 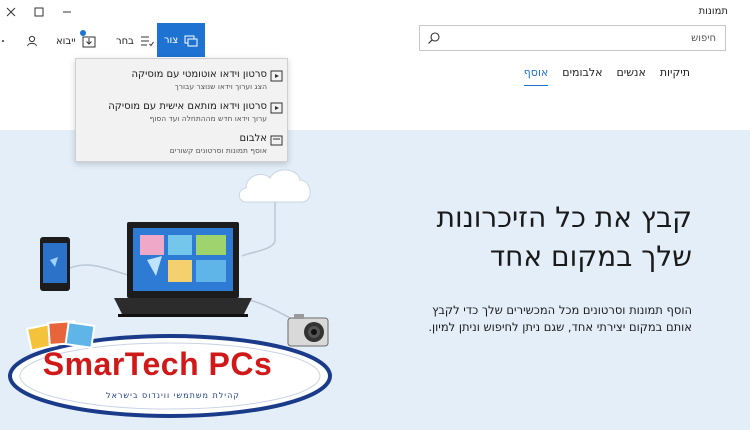 What do you see at coordinates (220, 86) in the screenshot?
I see `menu-item-subtitle: הצג וערוך וידאו שנוצר עבורך` at bounding box center [220, 86].